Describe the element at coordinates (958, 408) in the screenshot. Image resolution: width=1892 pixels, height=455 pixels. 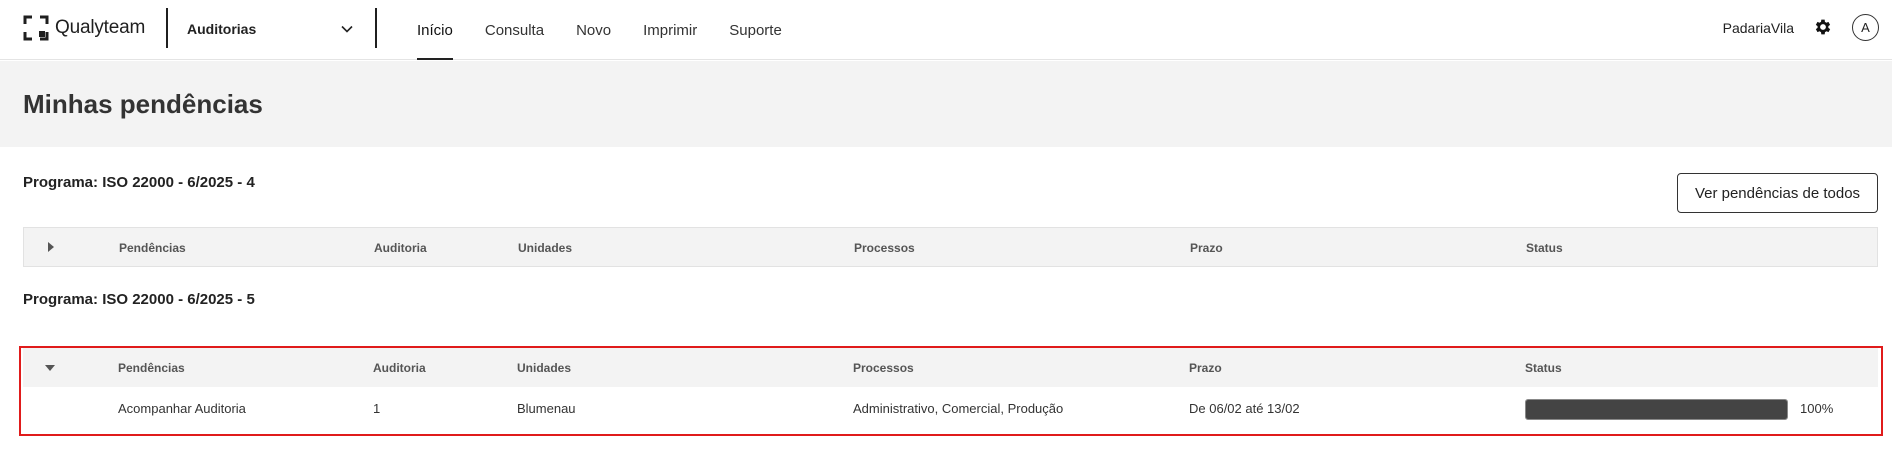
I see `cell-processos: Administrativo, Comercial, Produção` at that location.